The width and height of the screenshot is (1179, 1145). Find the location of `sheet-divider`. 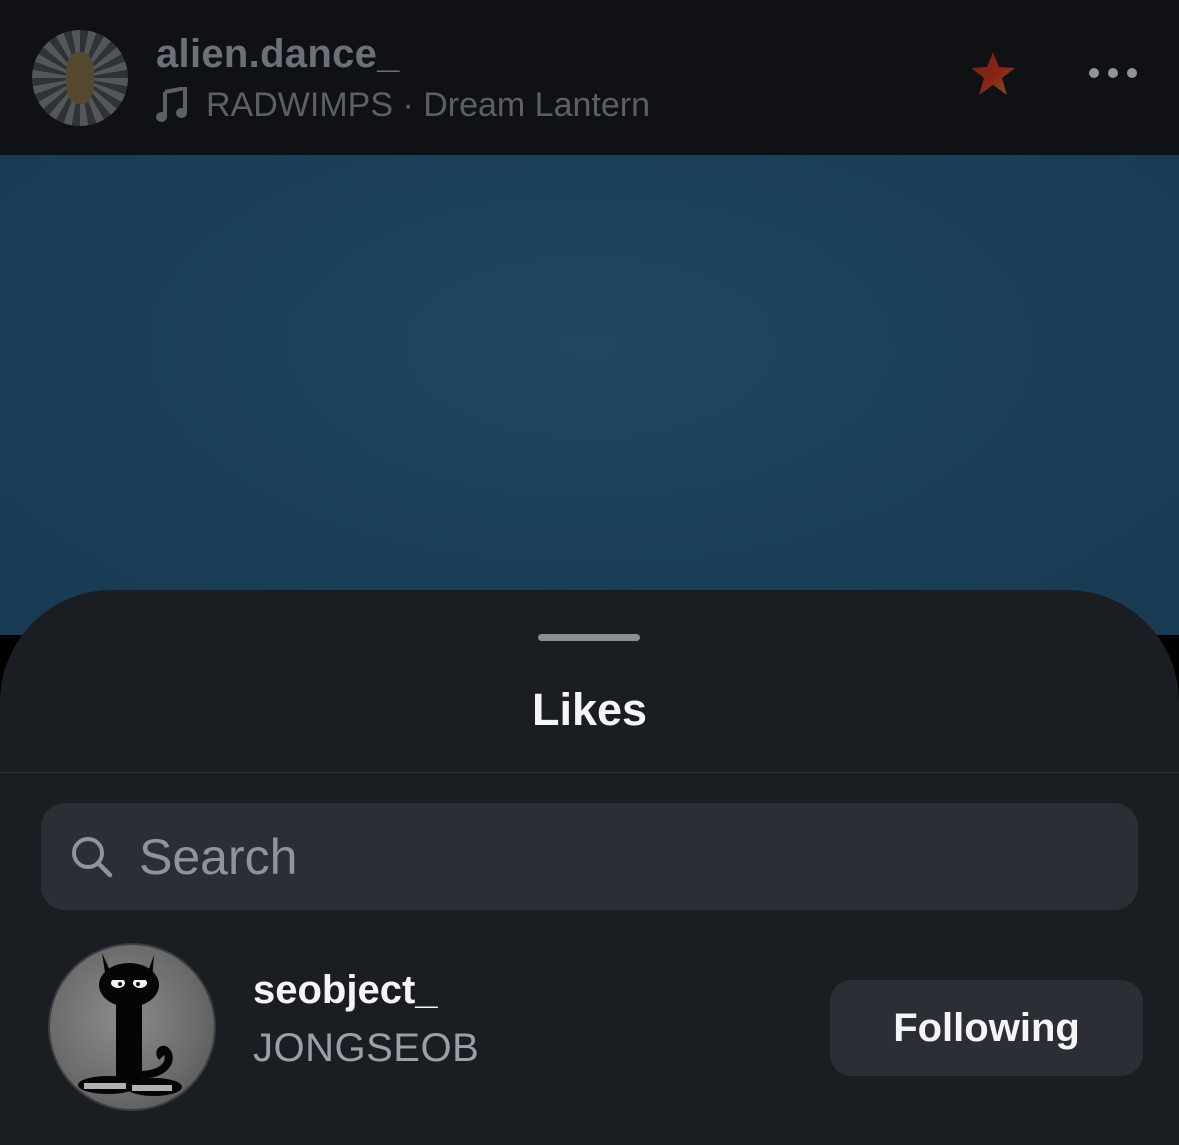

sheet-divider is located at coordinates (589, 772).